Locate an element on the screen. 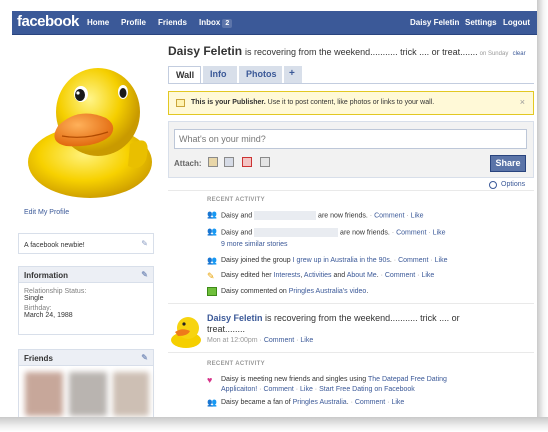 The height and width of the screenshot is (432, 548). nav-inbox: Inbox 2 is located at coordinates (216, 23).